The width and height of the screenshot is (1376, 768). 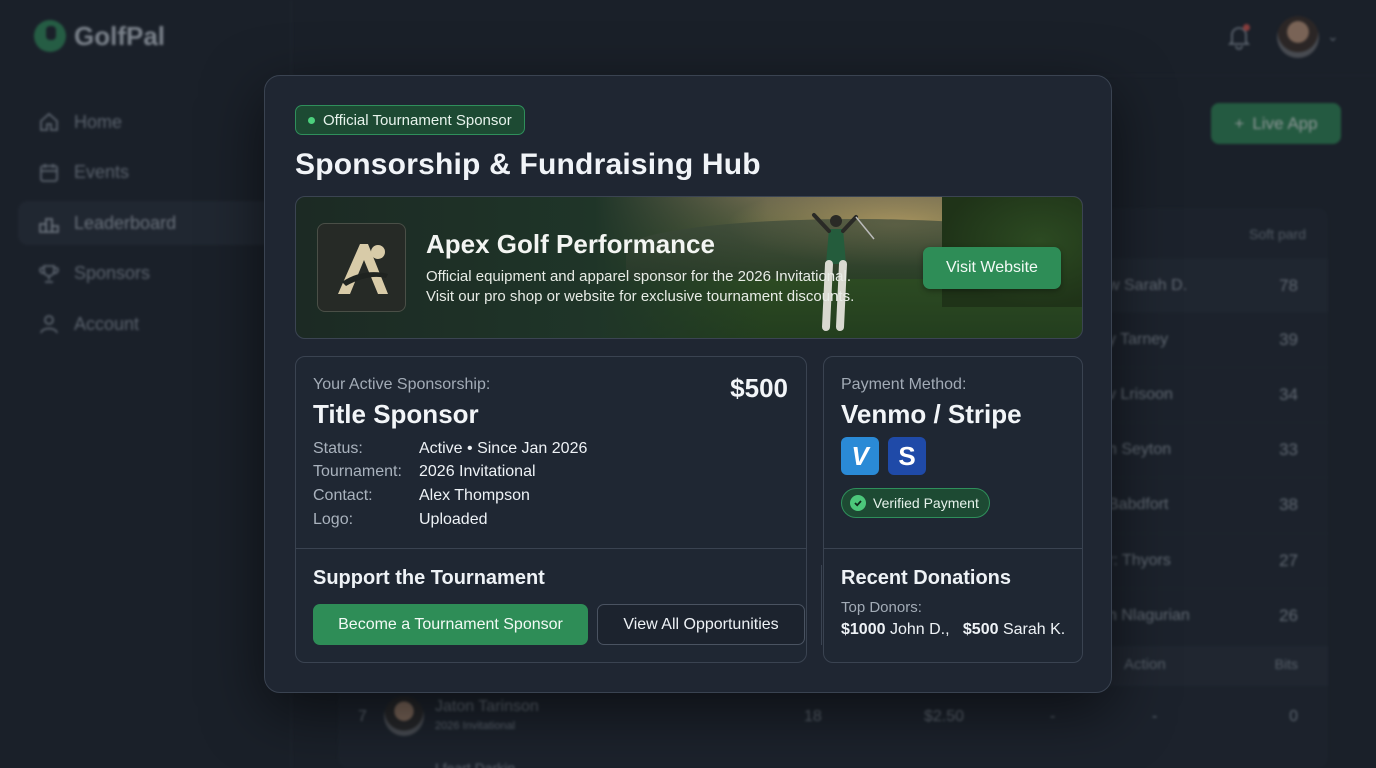 I want to click on row-value: 78, so click(x=1288, y=285).